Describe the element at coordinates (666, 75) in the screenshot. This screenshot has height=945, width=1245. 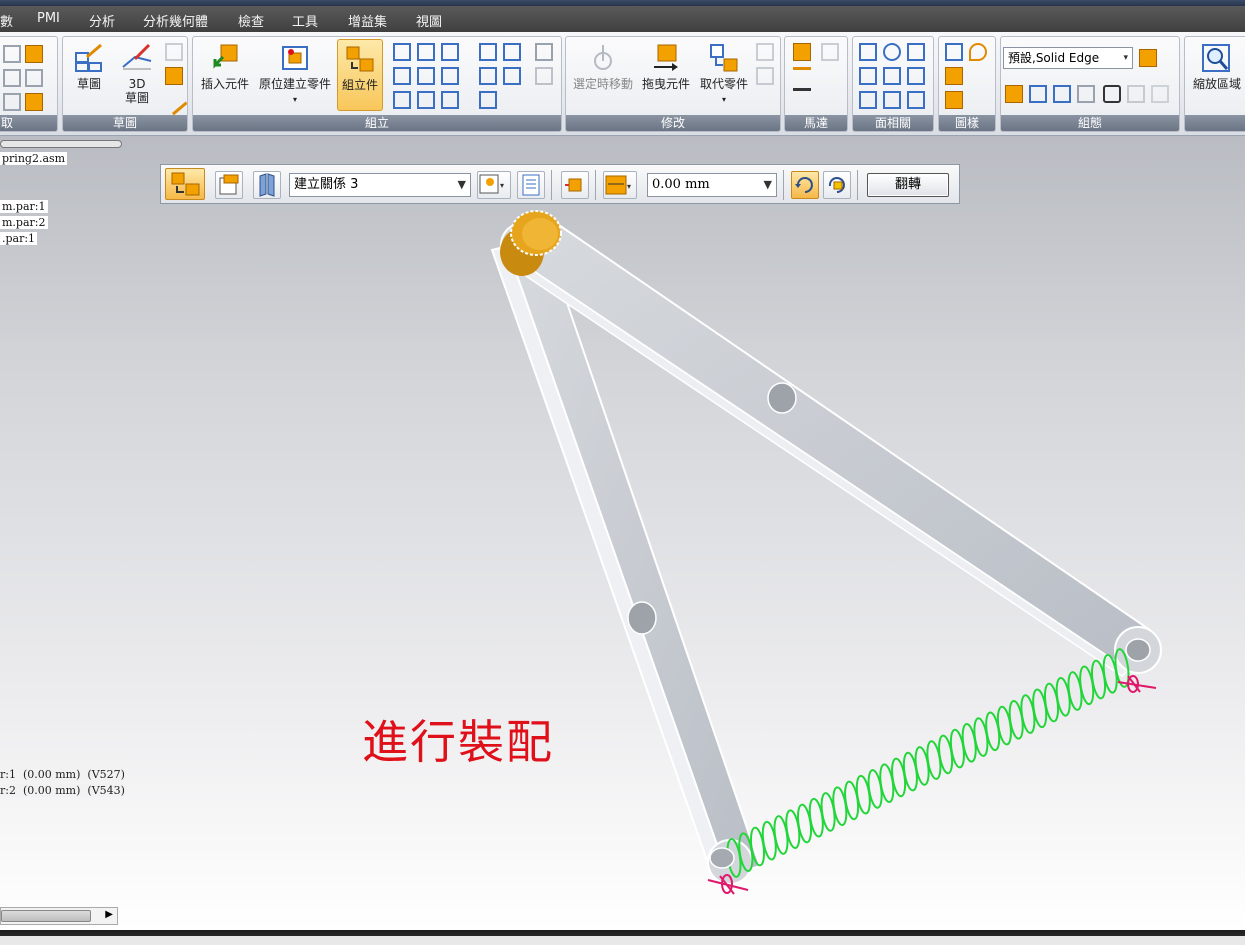
I see `drag-component-button: 拖曳元件` at that location.